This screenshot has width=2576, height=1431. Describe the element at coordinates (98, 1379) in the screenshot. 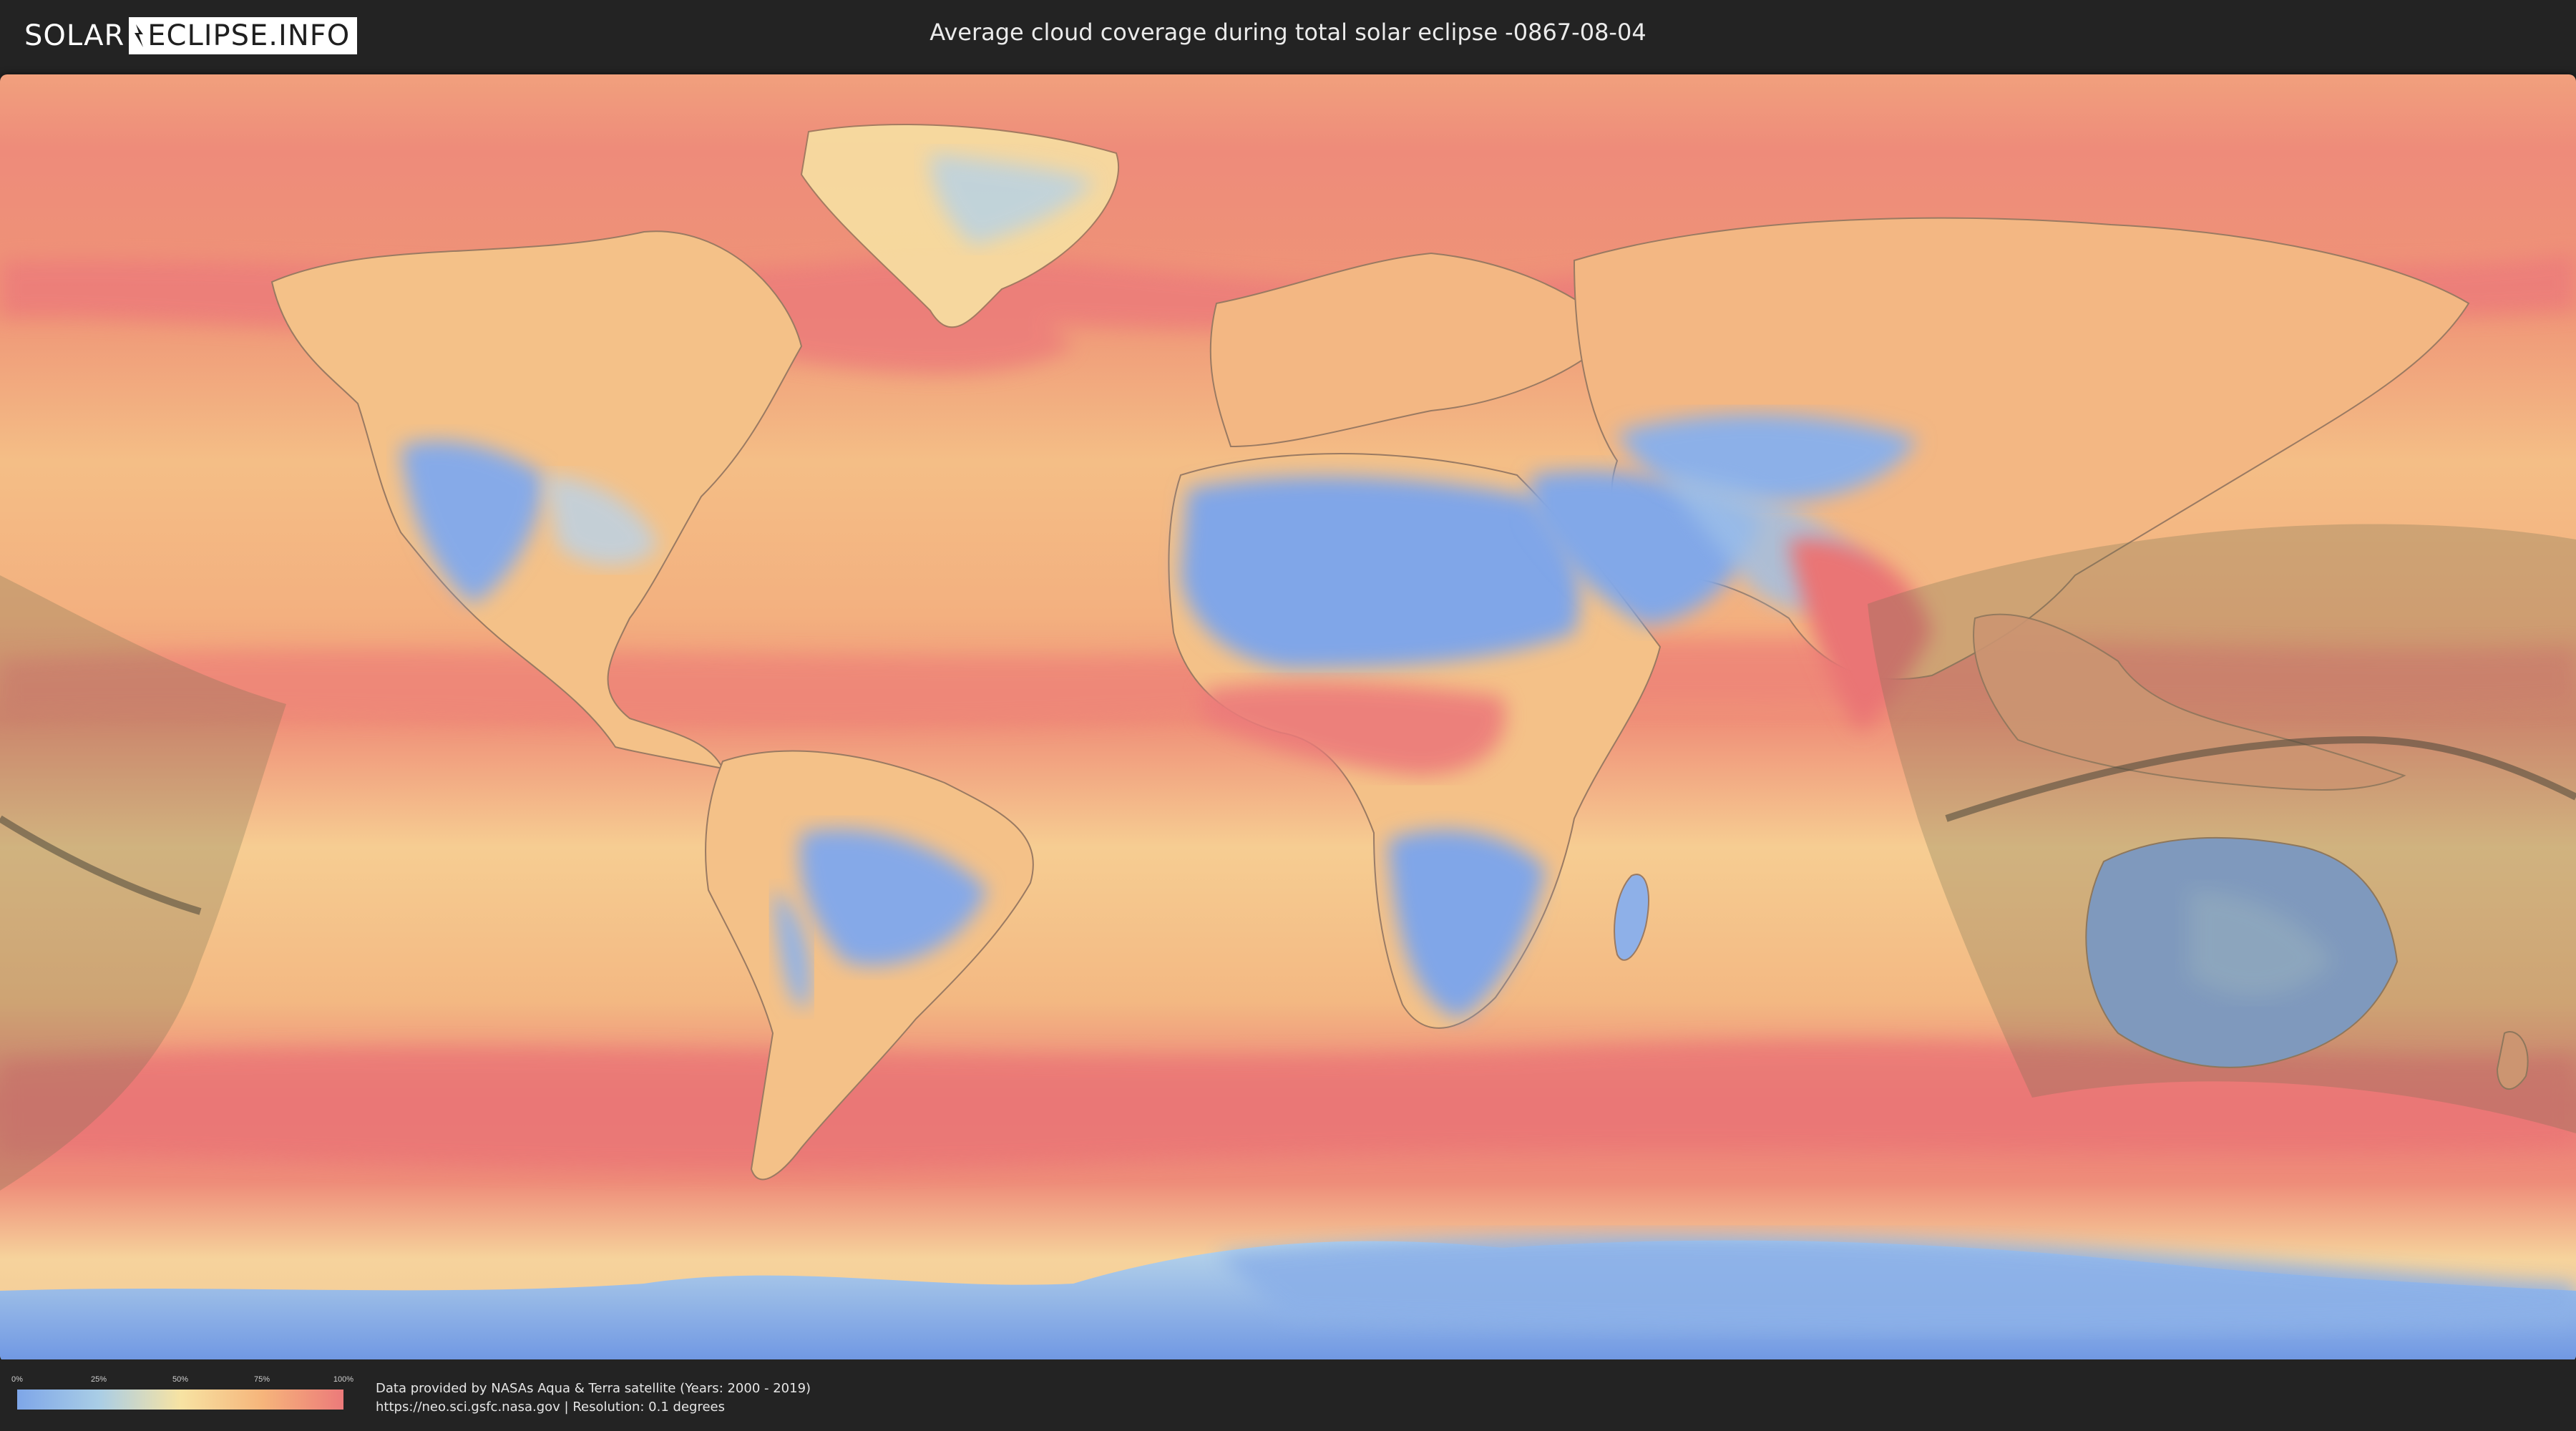

I see `legend-tick-25: 25%` at that location.